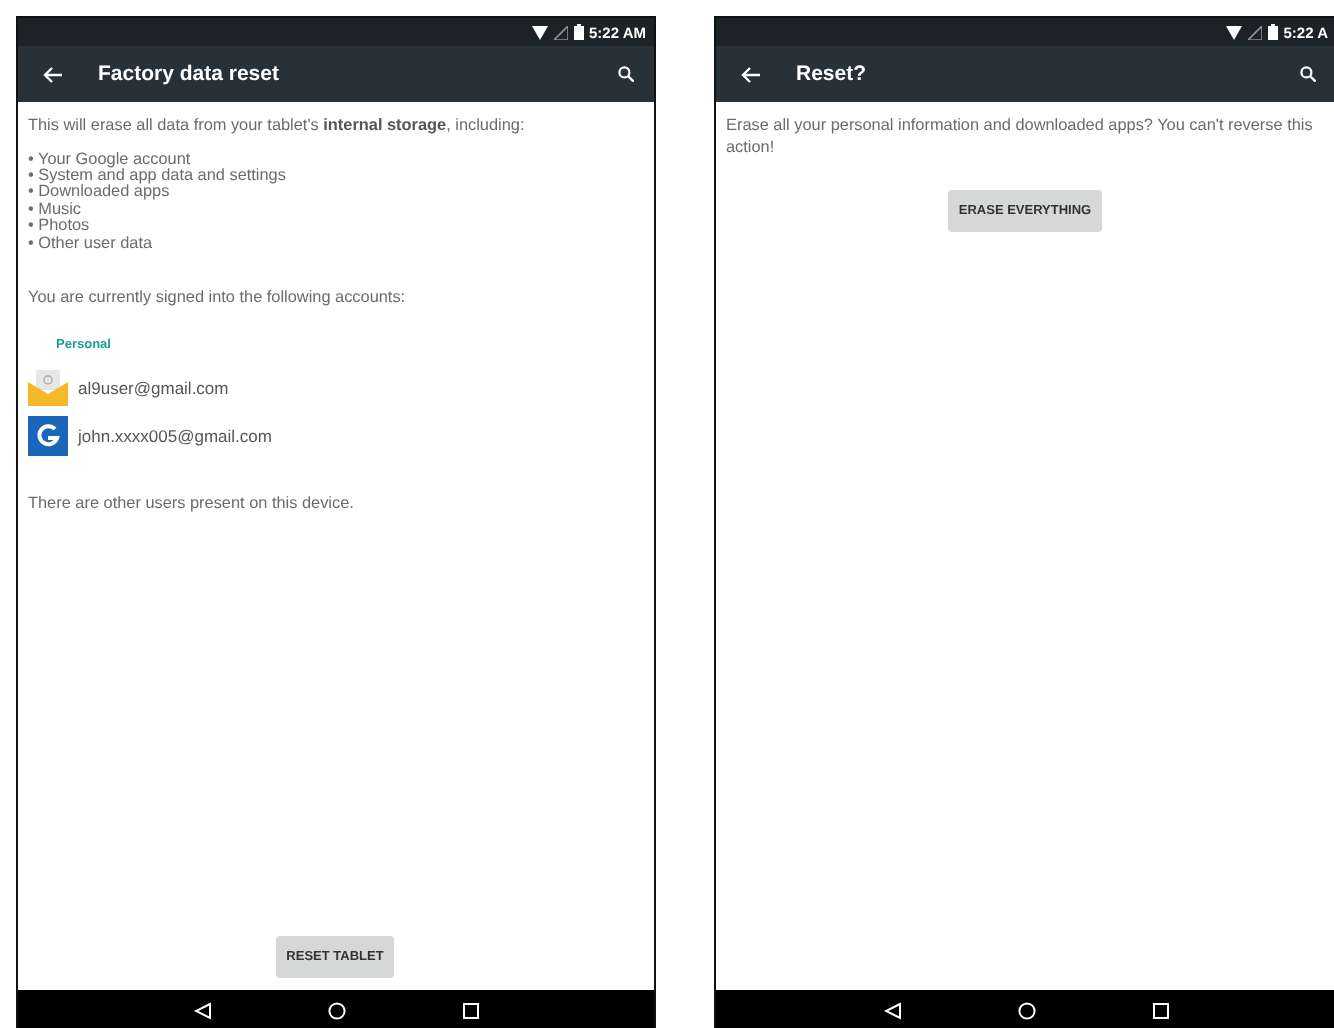 The image size is (1334, 1028). Describe the element at coordinates (110, 159) in the screenshot. I see `list-item-text: • Your Google account` at that location.